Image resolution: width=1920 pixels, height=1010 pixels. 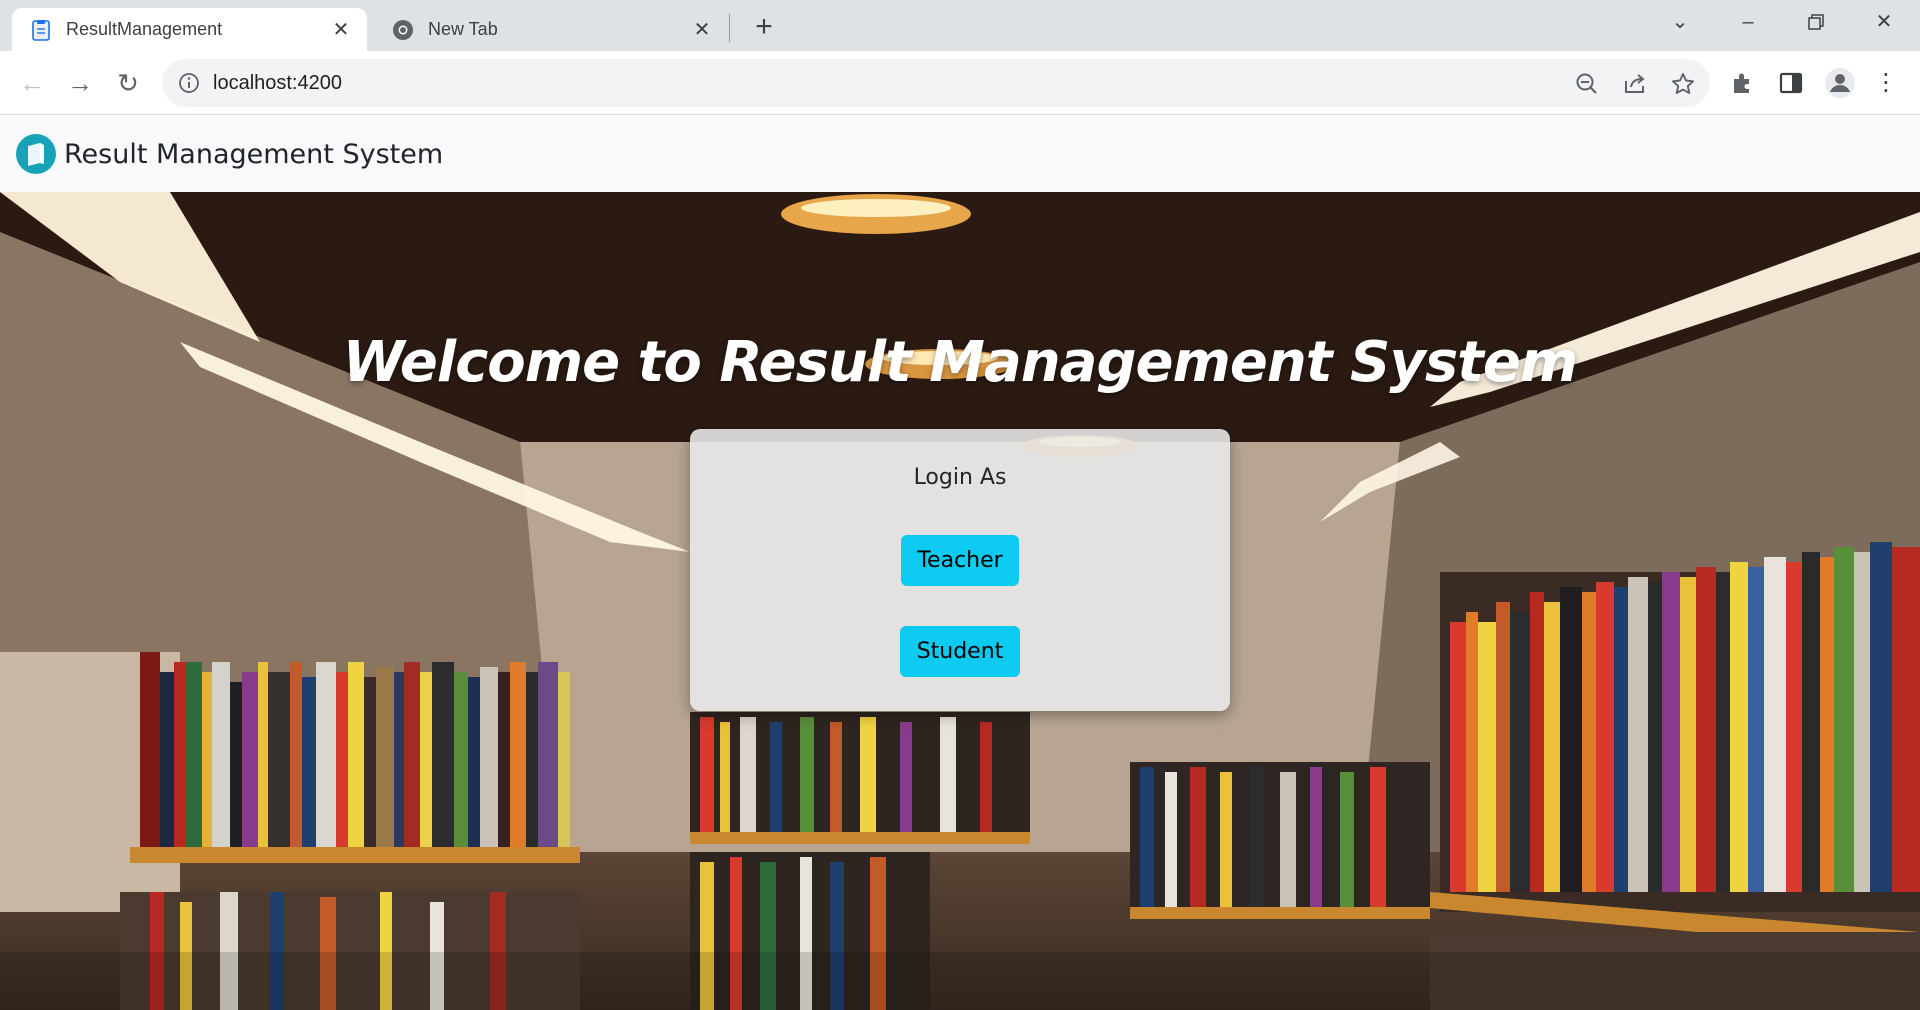 I want to click on browser-tab-strip: ResultManagement ✕ New Tab ✕ + ⌄ – ✕, so click(x=960, y=25).